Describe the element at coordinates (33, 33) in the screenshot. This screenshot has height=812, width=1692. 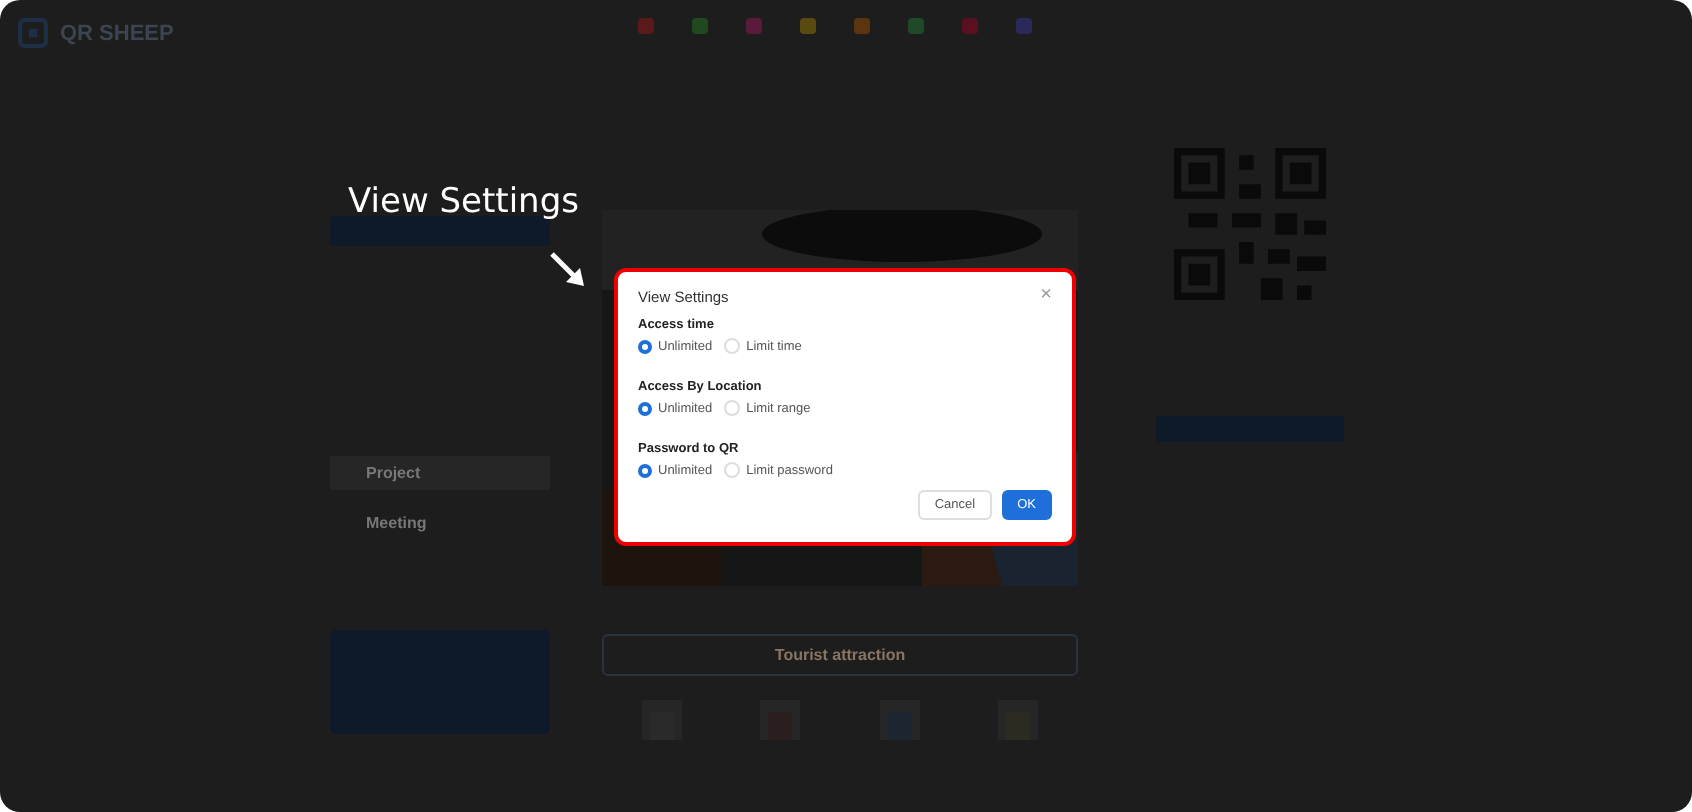
I see `logo-icon` at that location.